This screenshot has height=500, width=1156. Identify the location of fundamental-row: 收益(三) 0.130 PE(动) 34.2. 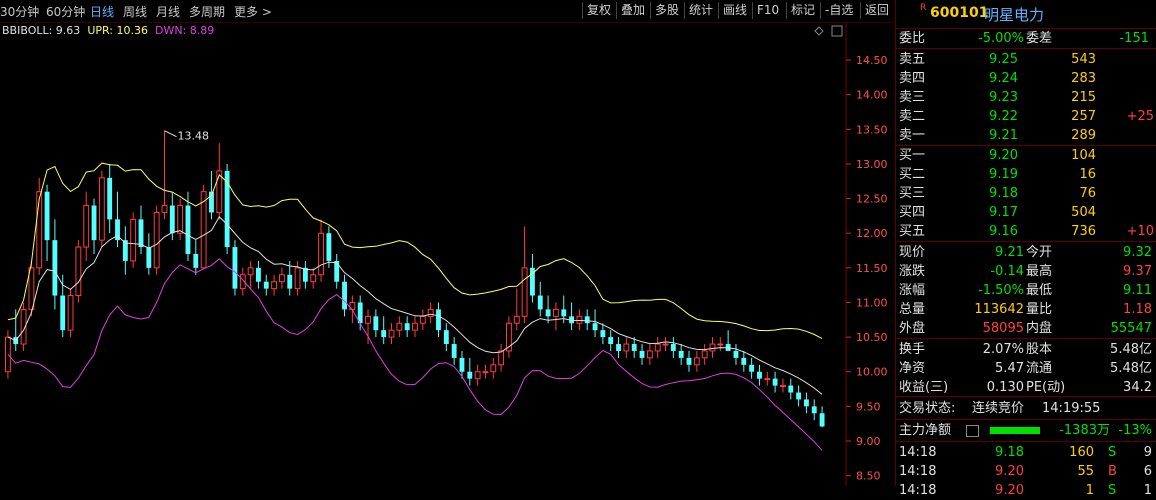
(1026, 387).